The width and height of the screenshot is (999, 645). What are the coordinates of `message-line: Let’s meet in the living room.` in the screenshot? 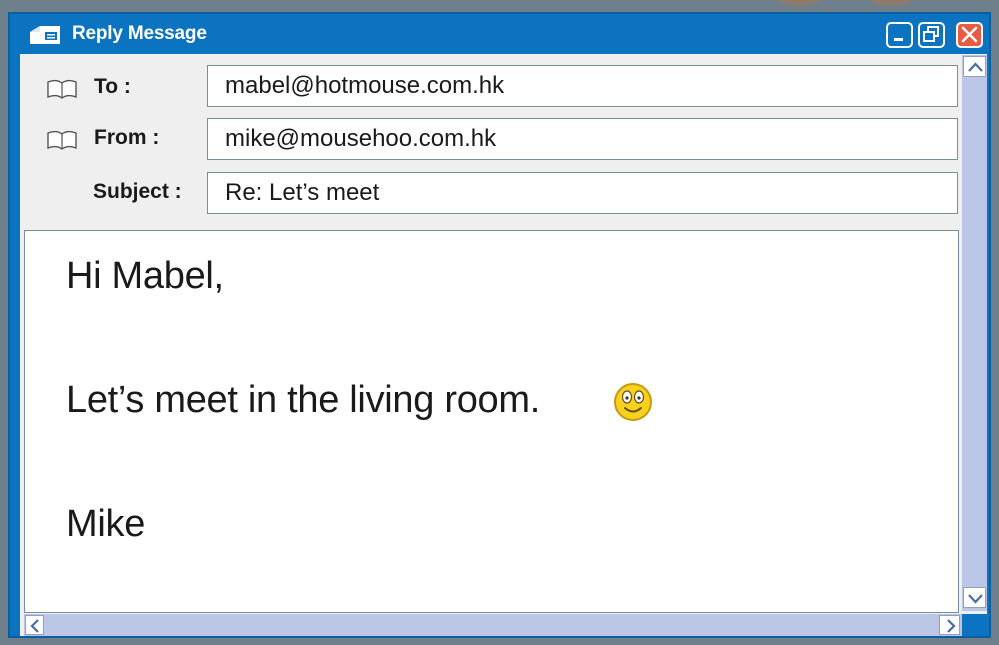 It's located at (303, 400).